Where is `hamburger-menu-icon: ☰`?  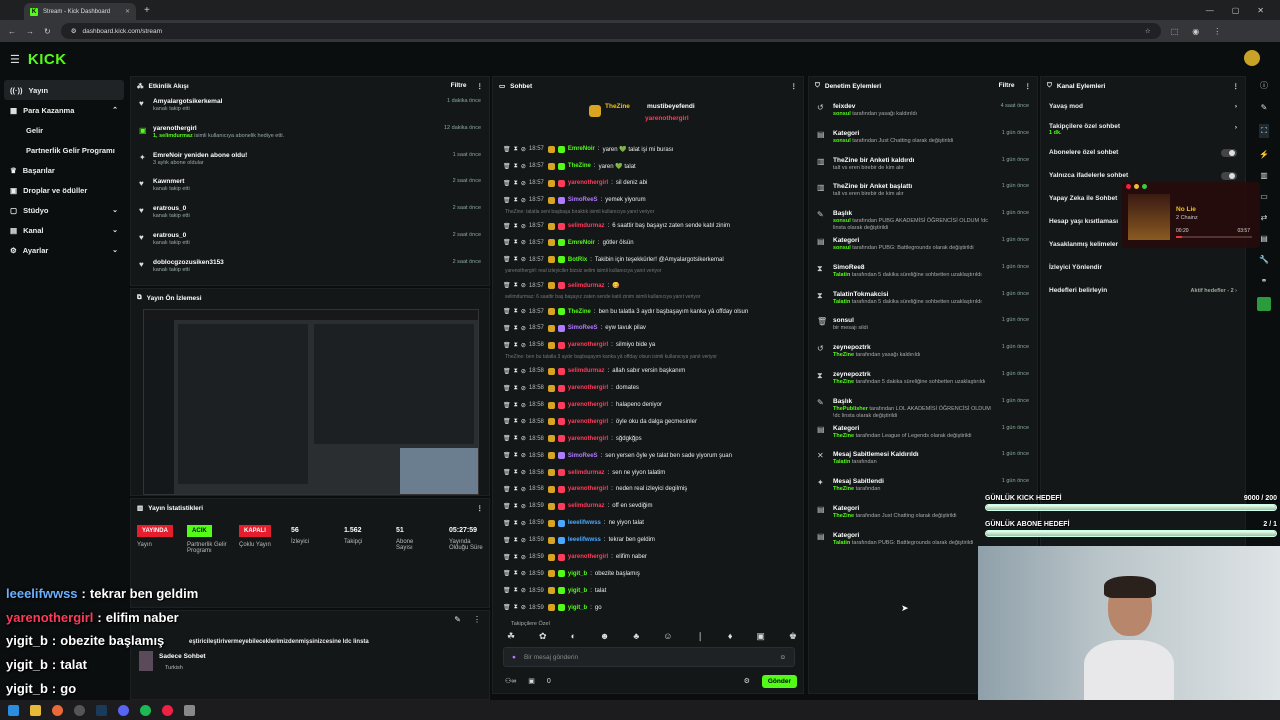 hamburger-menu-icon: ☰ is located at coordinates (15, 59).